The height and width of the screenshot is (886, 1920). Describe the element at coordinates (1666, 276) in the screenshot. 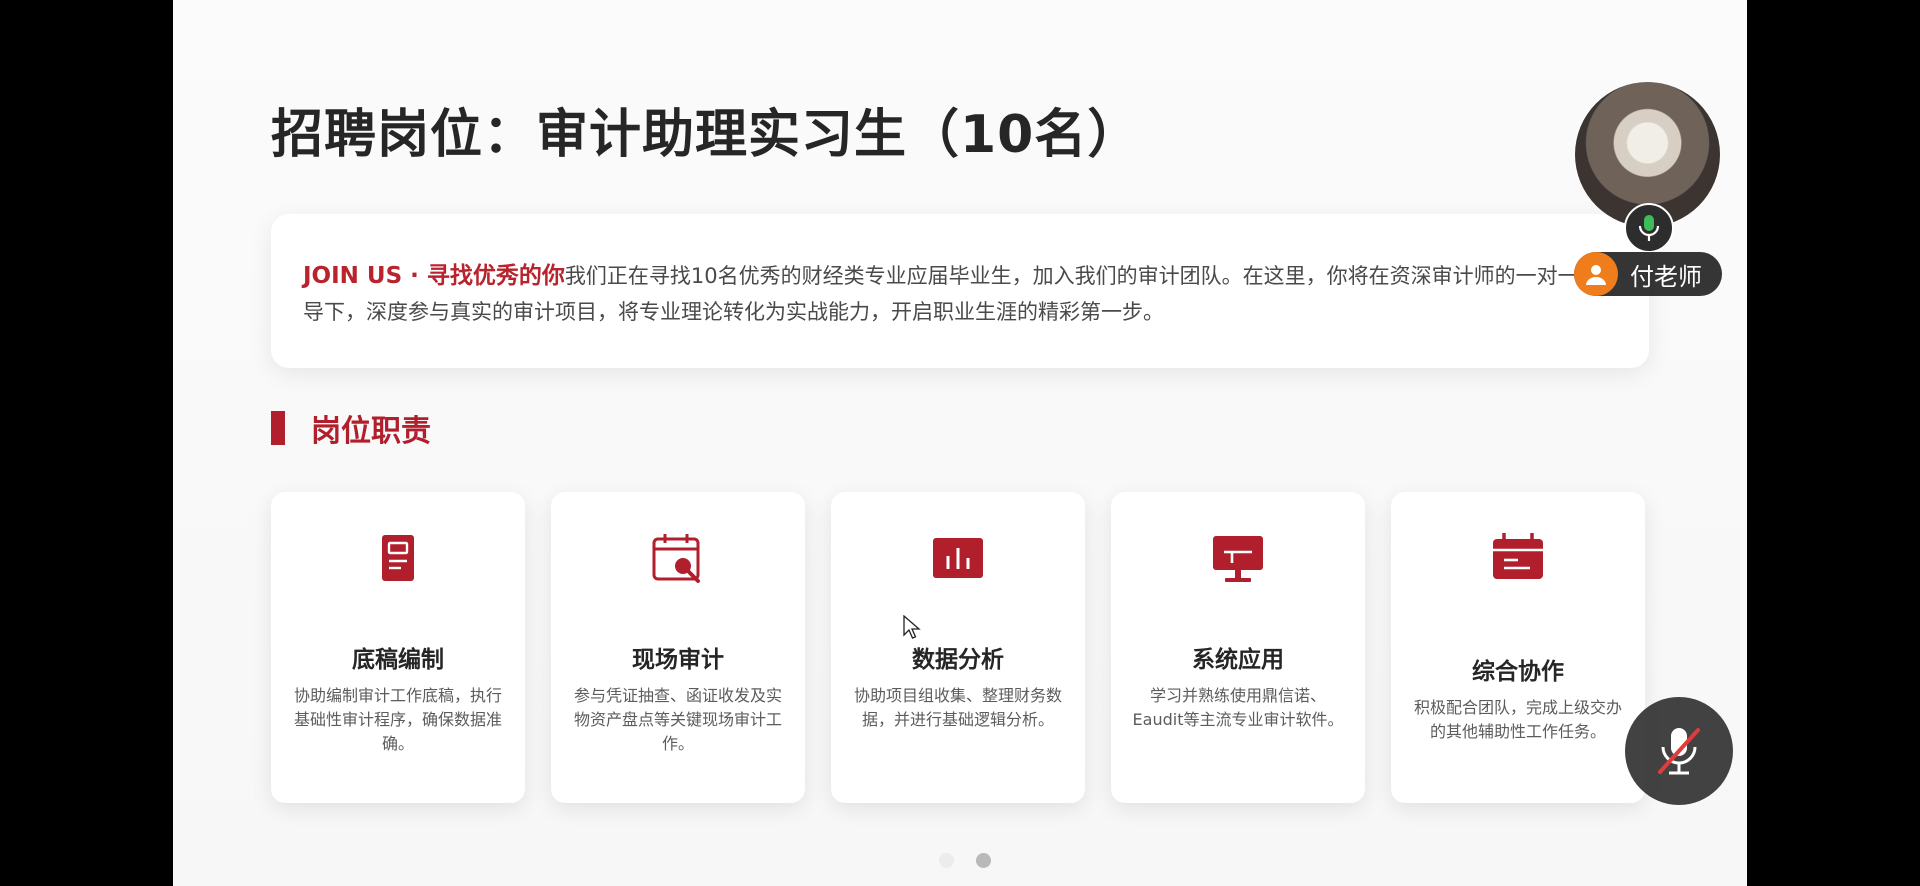

I see `speaker-name: 付老师` at that location.